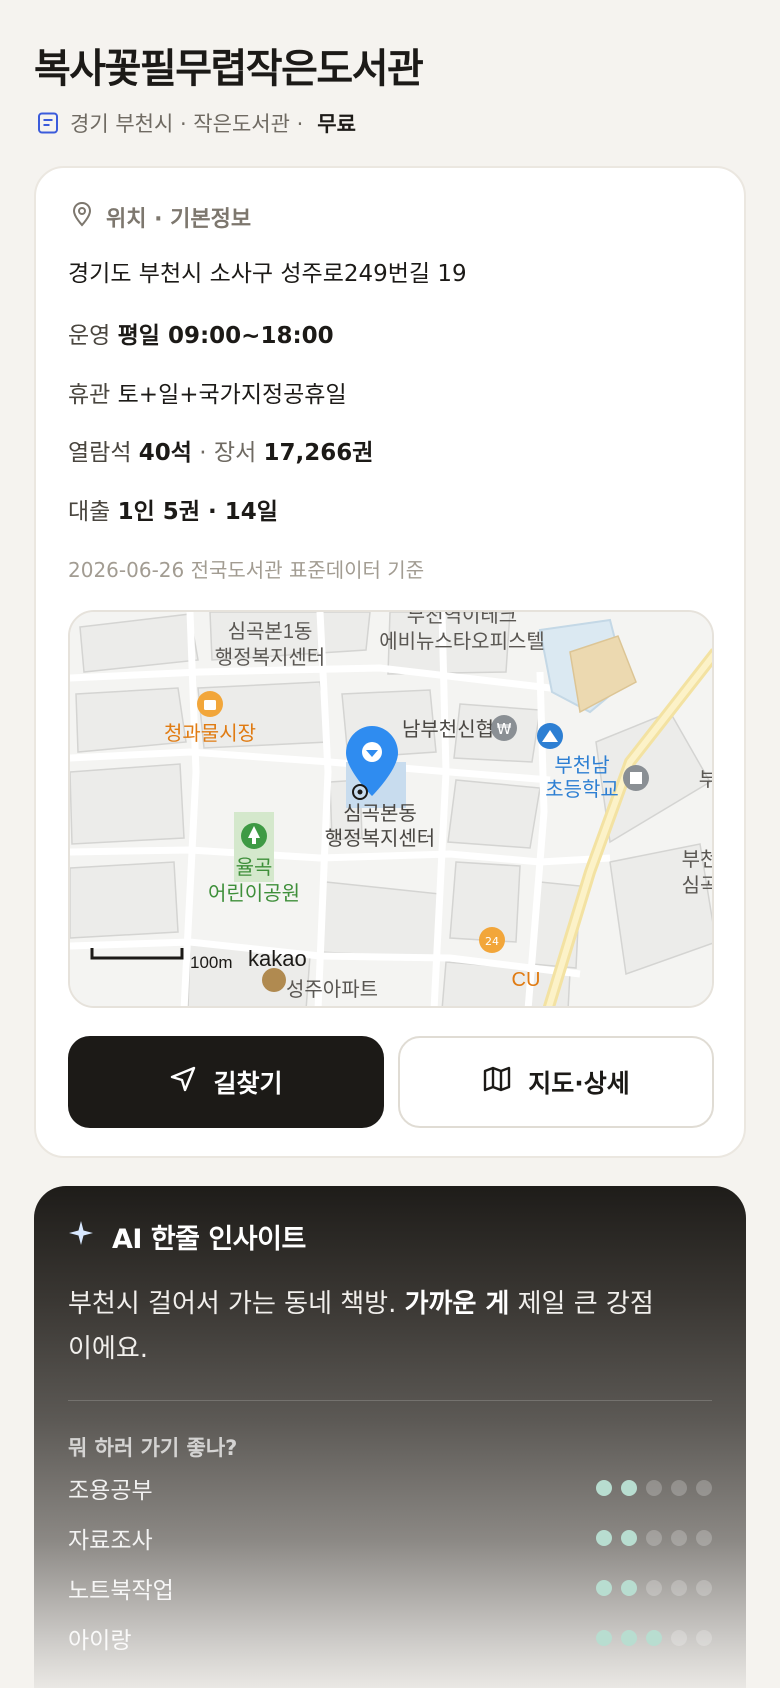  I want to click on apartment-icon, so click(274, 980).